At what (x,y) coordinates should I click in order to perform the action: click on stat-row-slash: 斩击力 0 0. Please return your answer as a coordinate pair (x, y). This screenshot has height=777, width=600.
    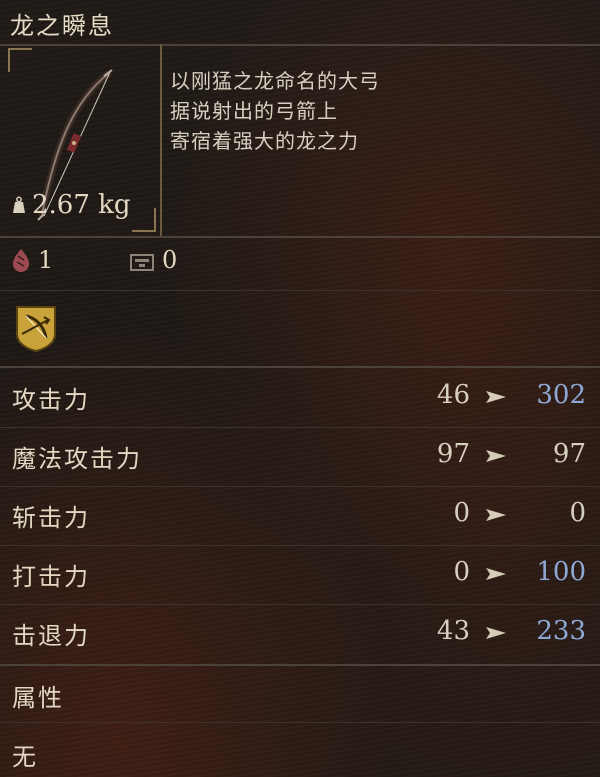
    Looking at the image, I should click on (300, 517).